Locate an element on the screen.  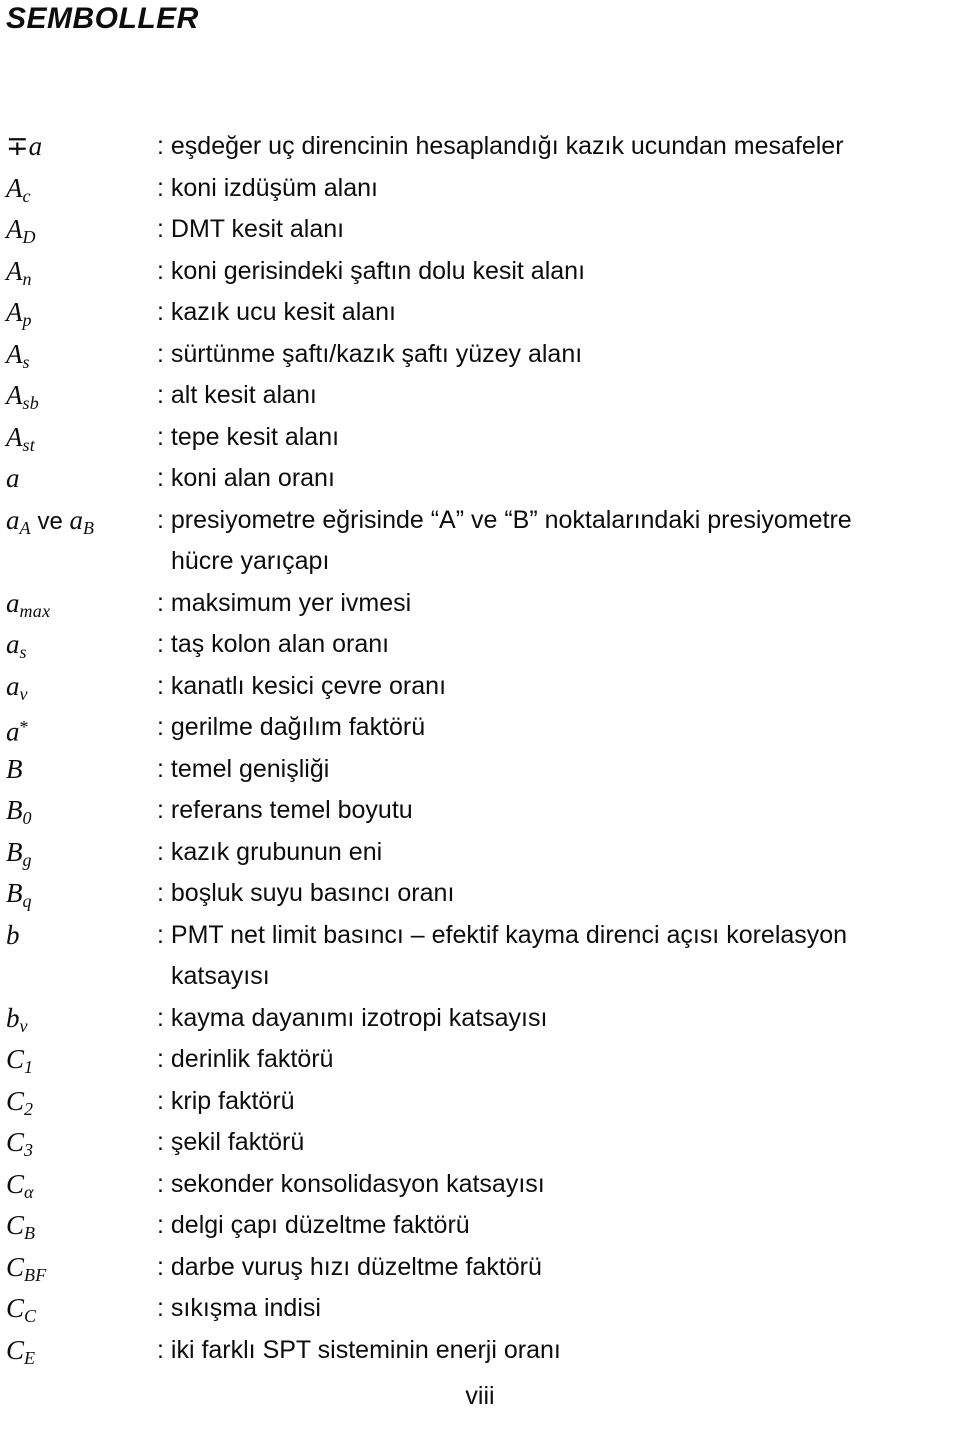
symbol-subscript: s is located at coordinates (23, 652).